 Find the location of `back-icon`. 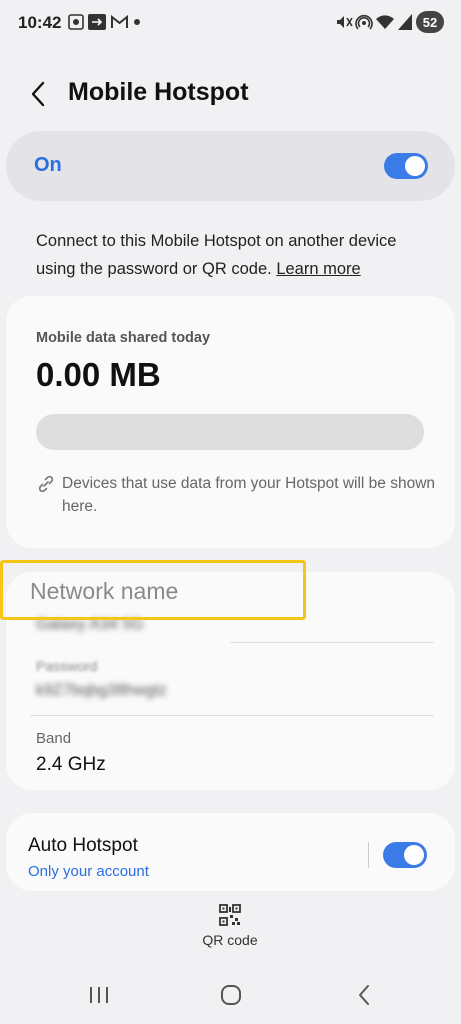

back-icon is located at coordinates (364, 995).